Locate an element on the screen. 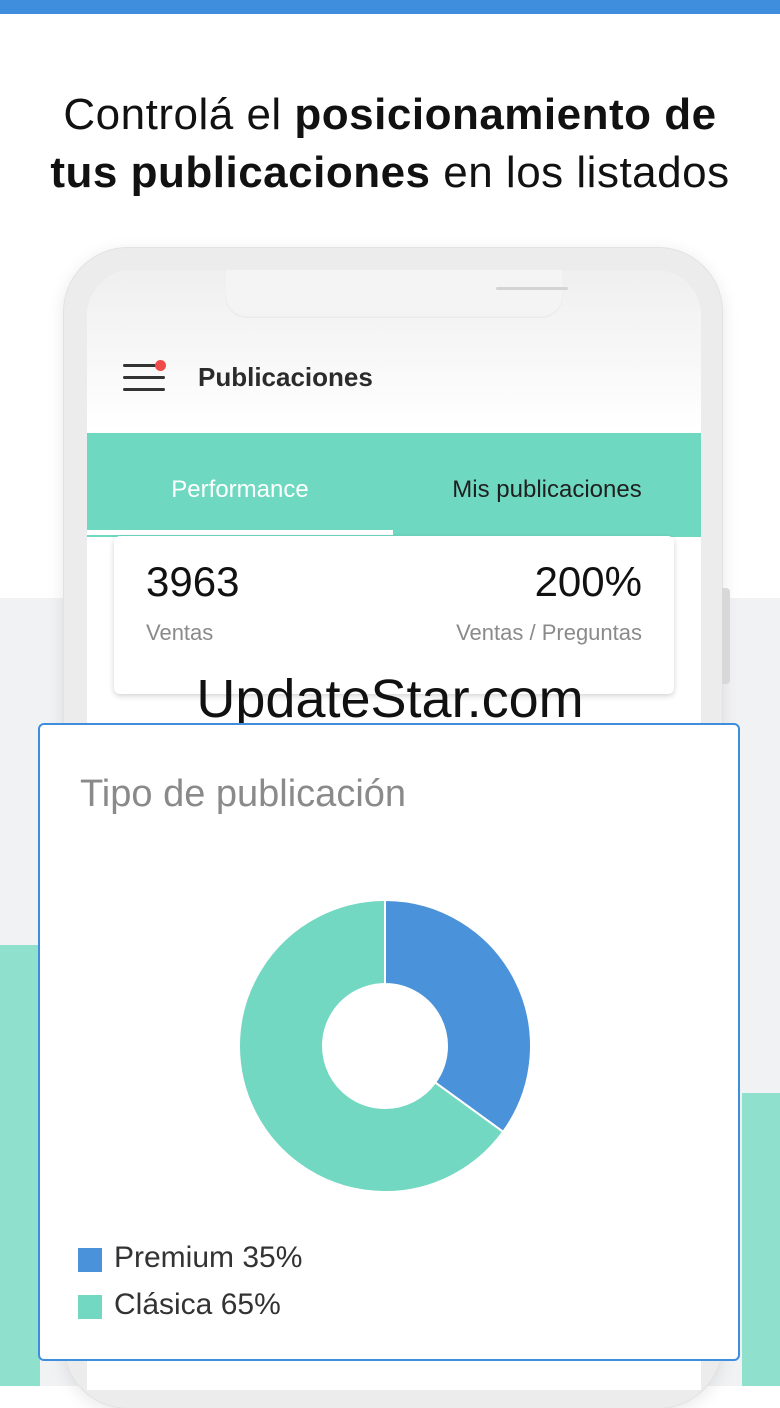 The image size is (780, 1408). ratio-label: Ventas / Preguntas is located at coordinates (549, 632).